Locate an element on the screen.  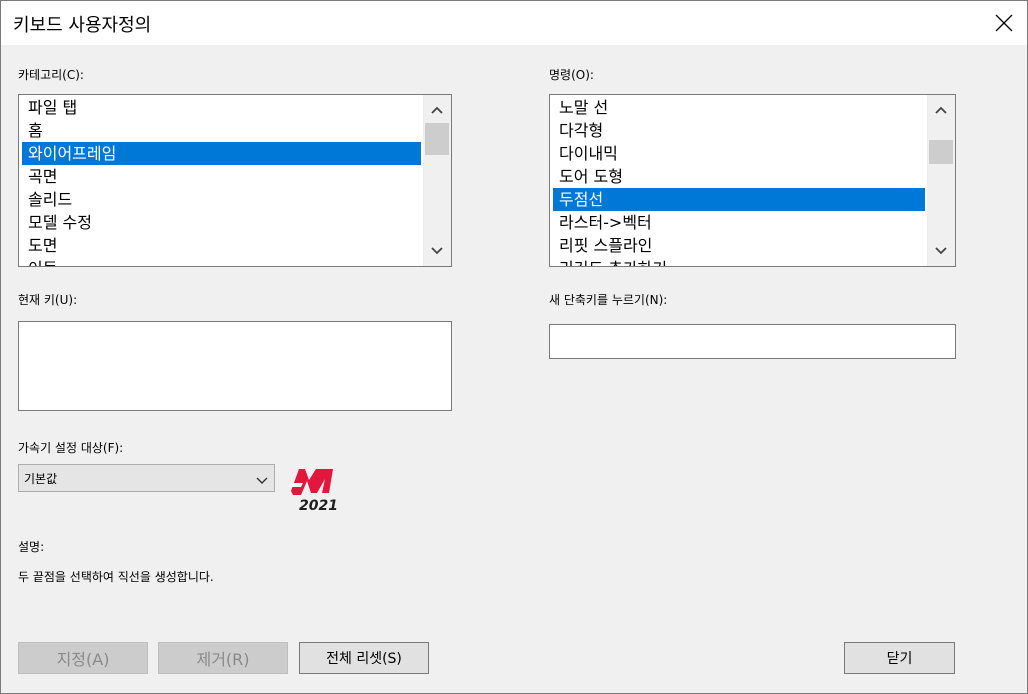
list-item: 이동 is located at coordinates (221, 261).